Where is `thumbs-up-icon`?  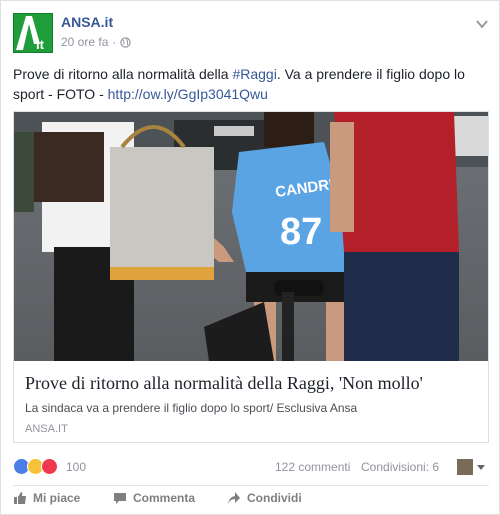 thumbs-up-icon is located at coordinates (20, 498).